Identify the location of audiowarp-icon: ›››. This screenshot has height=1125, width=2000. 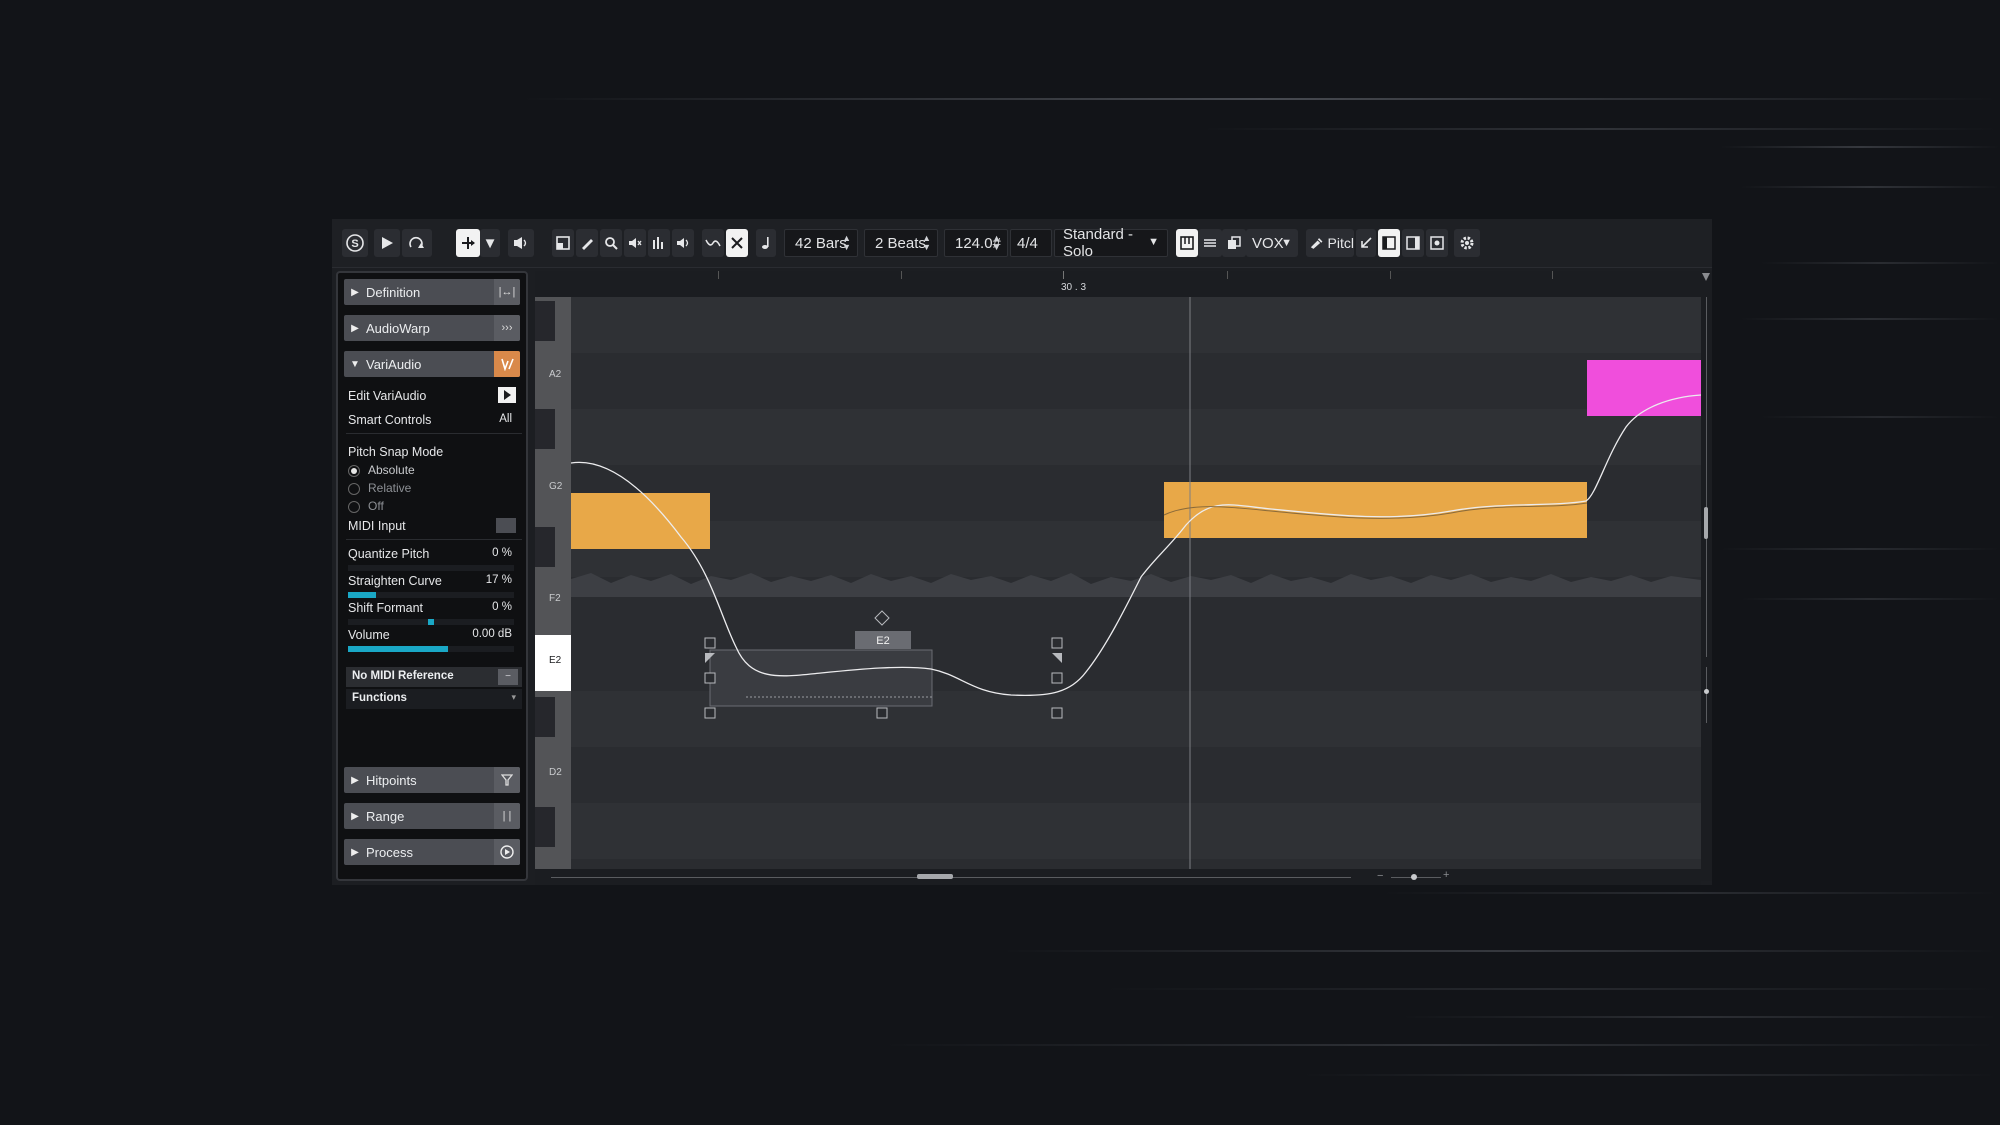
(507, 328).